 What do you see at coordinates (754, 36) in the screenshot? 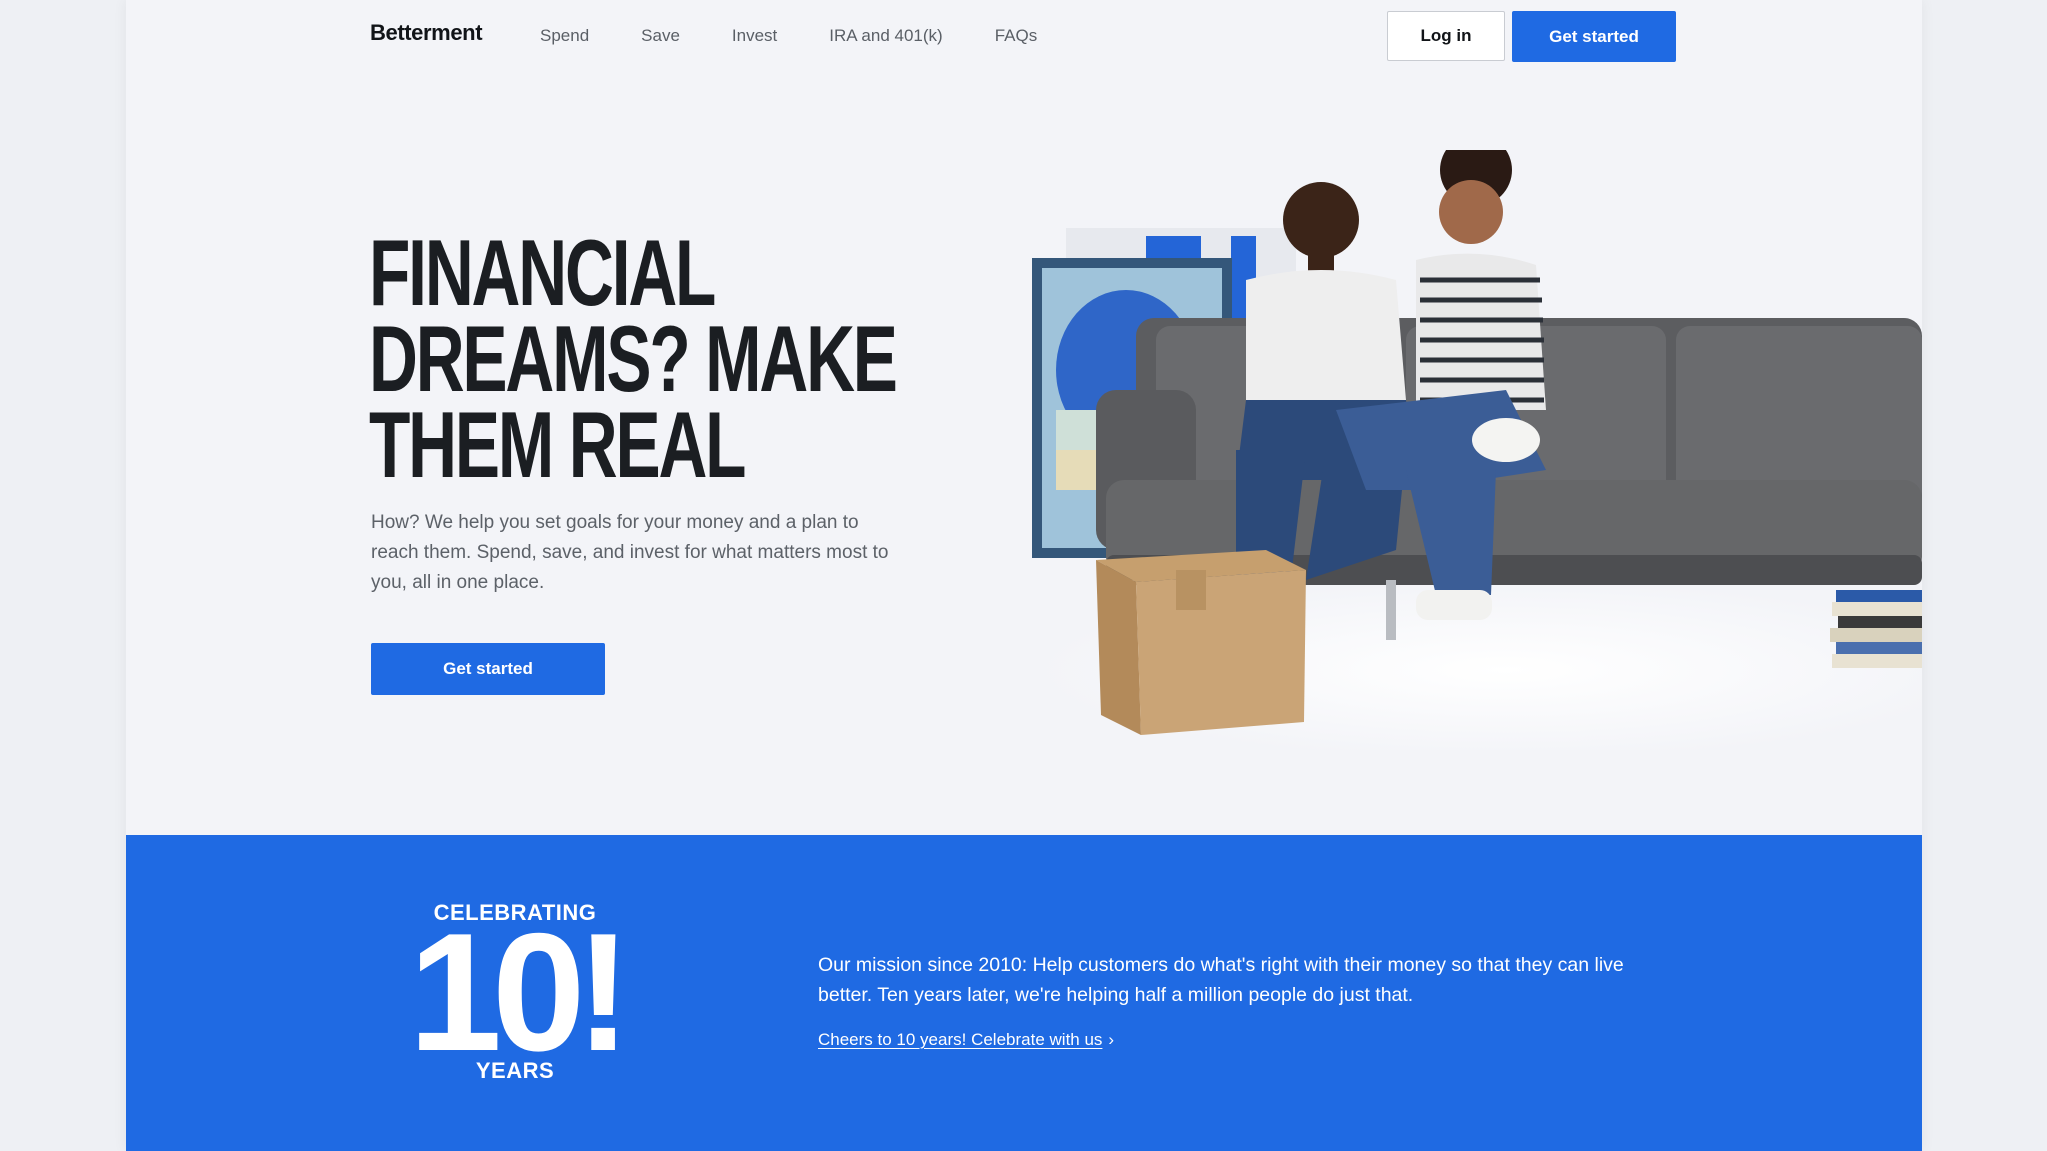
I see `nav-link-invest: Invest` at bounding box center [754, 36].